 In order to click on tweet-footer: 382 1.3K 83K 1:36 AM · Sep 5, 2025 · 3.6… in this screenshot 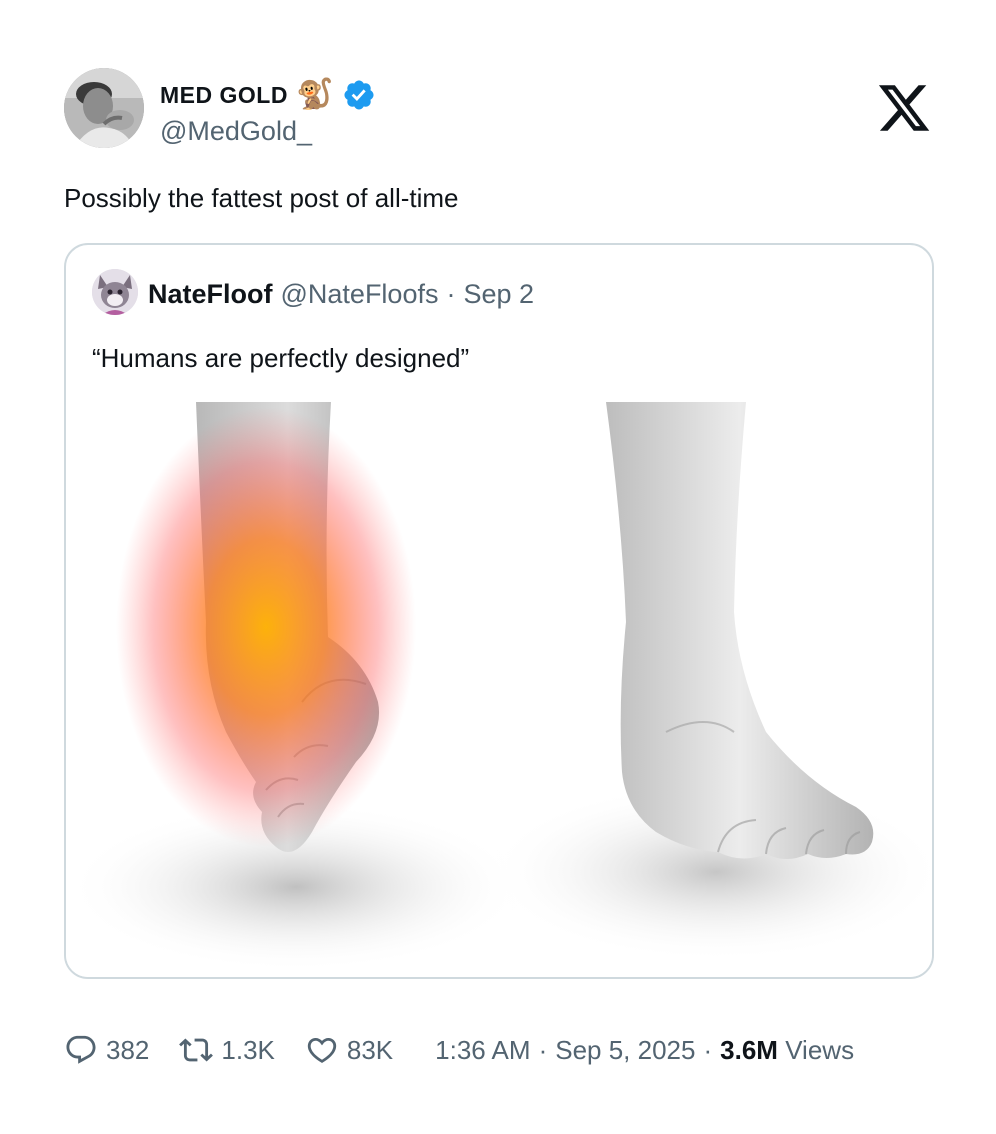, I will do `click(500, 1050)`.